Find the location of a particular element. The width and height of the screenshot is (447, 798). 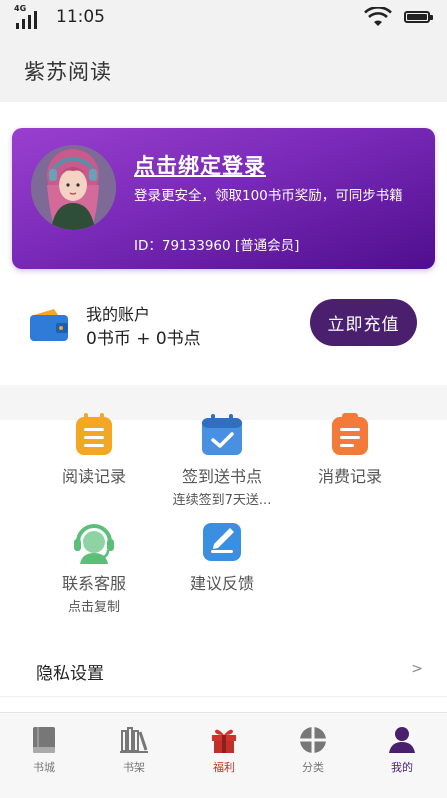

bottom-tab-bar: 书城 书架 福利 分类 我的 is located at coordinates (223, 755).